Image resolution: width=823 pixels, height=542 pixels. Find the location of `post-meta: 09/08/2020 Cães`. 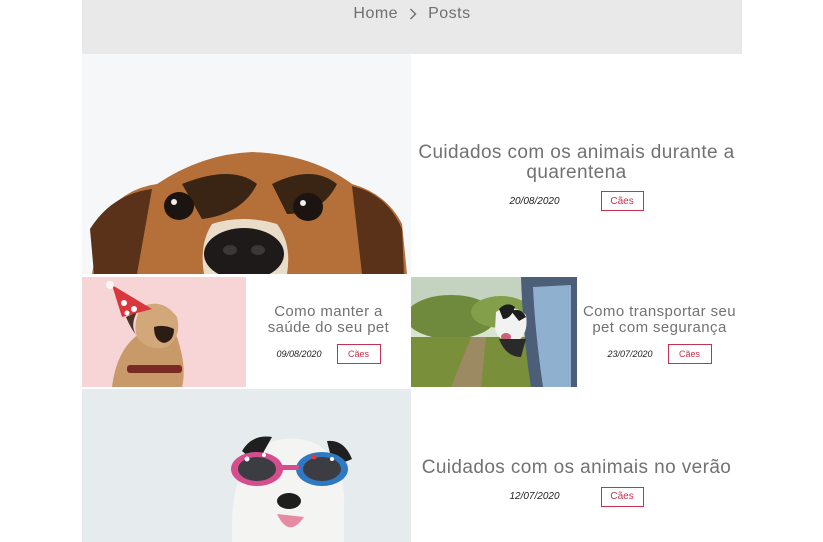

post-meta: 09/08/2020 Cães is located at coordinates (328, 353).